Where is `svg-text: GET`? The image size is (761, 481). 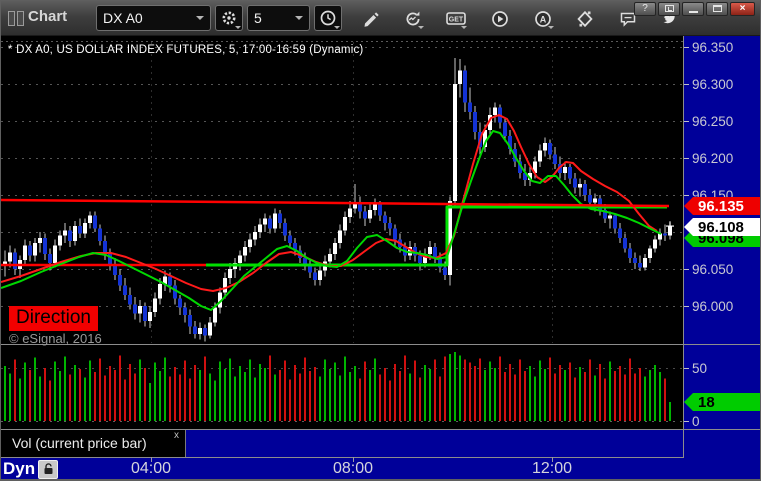
svg-text: GET is located at coordinates (456, 20).